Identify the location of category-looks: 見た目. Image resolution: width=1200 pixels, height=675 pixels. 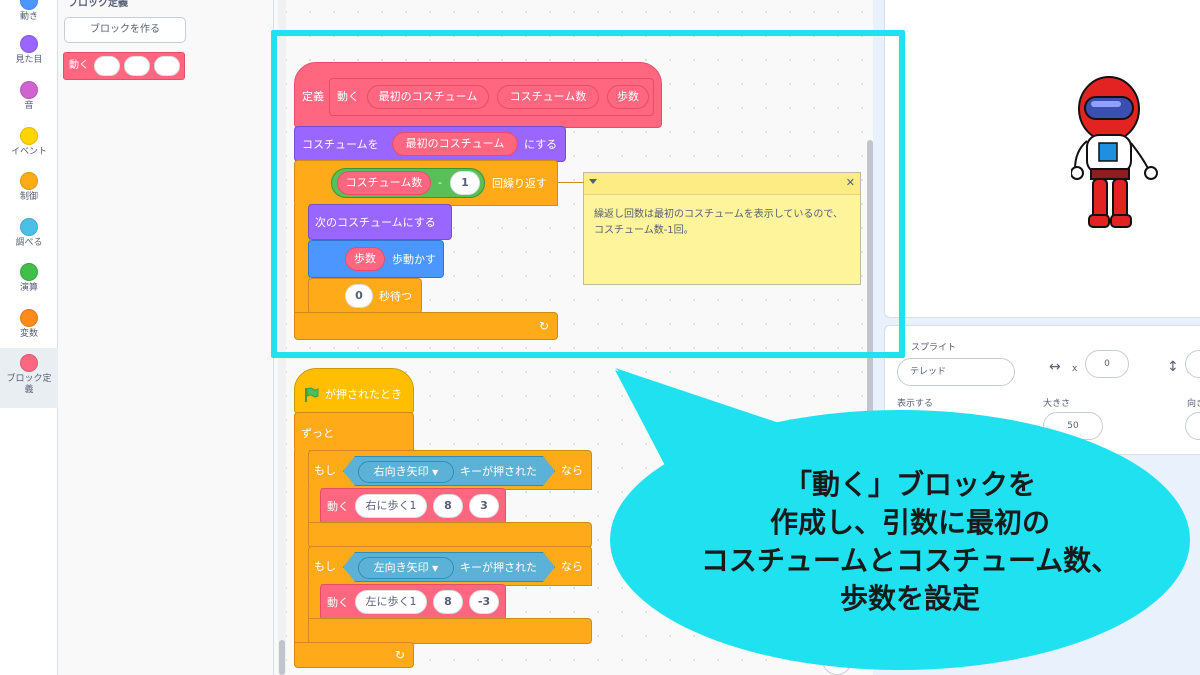
(29, 58).